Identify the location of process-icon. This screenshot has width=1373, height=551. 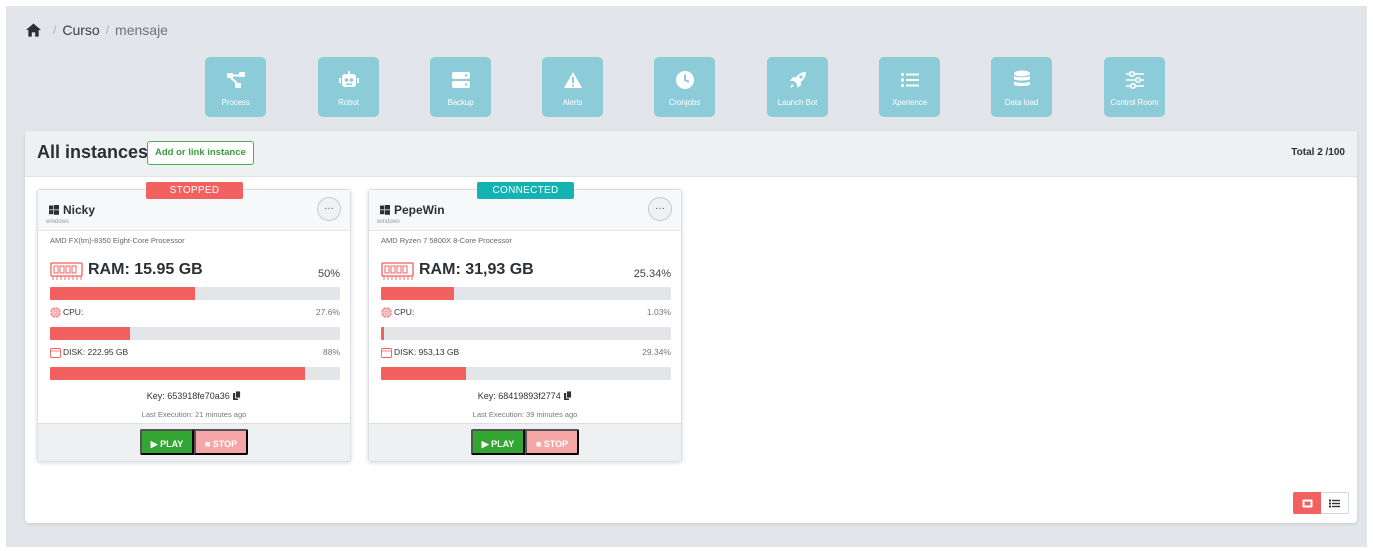
(236, 80).